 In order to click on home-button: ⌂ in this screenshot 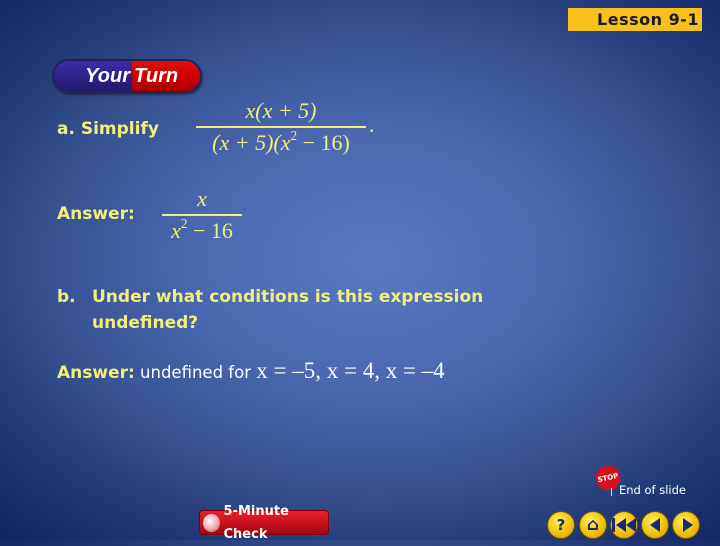, I will do `click(593, 525)`.